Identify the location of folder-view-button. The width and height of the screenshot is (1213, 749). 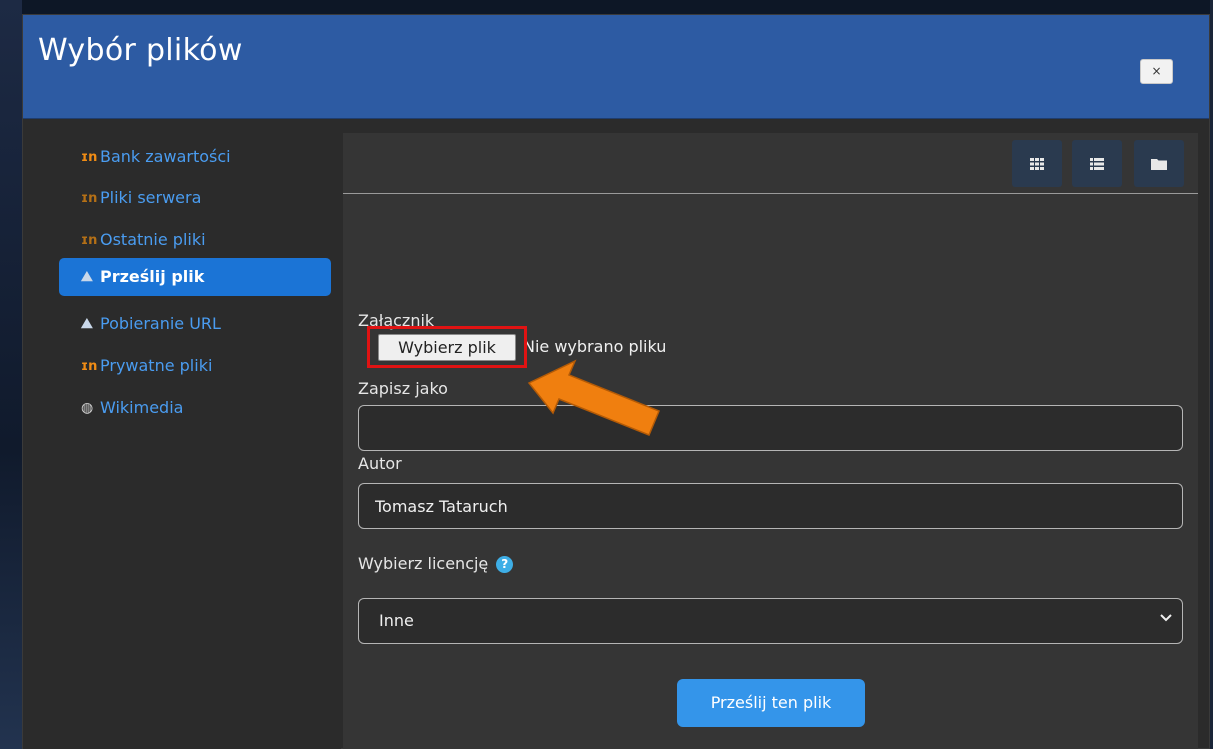
(1159, 163).